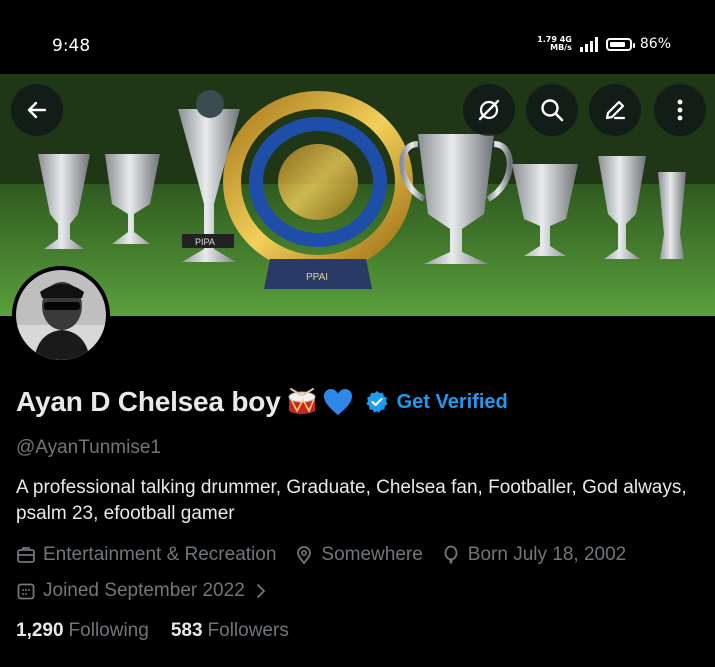  I want to click on more-vertical-icon, so click(680, 110).